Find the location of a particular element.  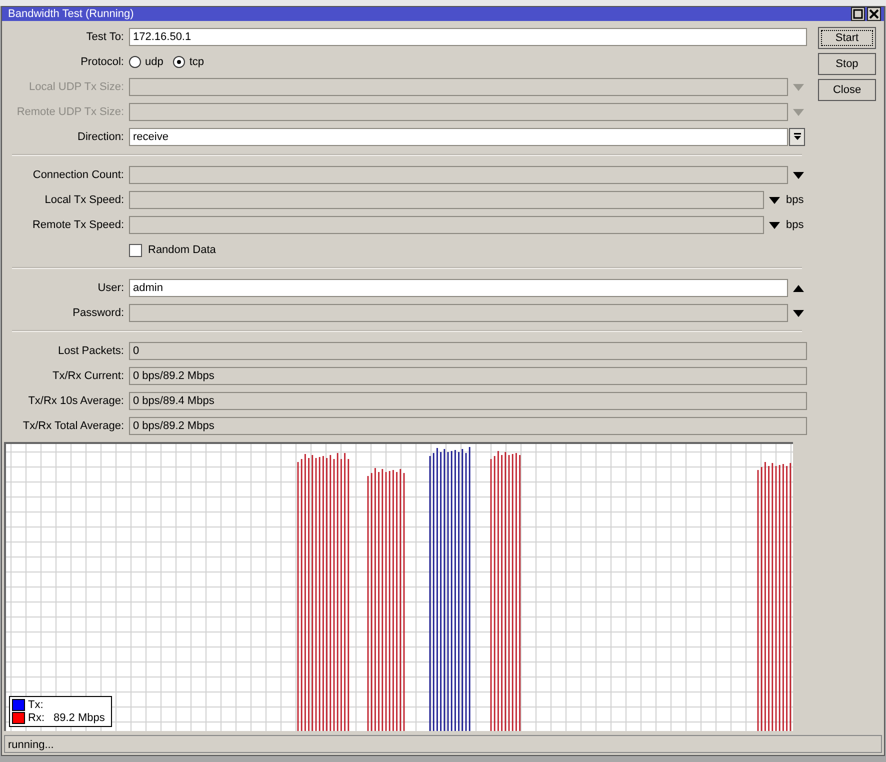

legend-label: Rx: is located at coordinates (36, 718).